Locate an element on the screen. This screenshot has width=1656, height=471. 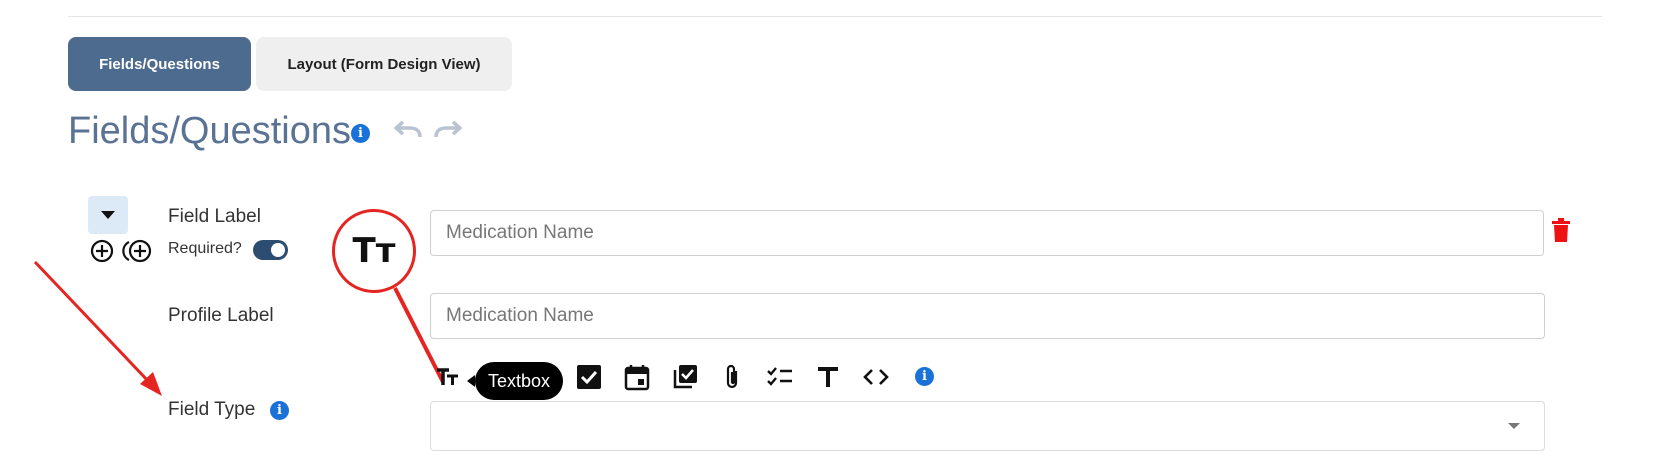
textbox-icon is located at coordinates (448, 377).